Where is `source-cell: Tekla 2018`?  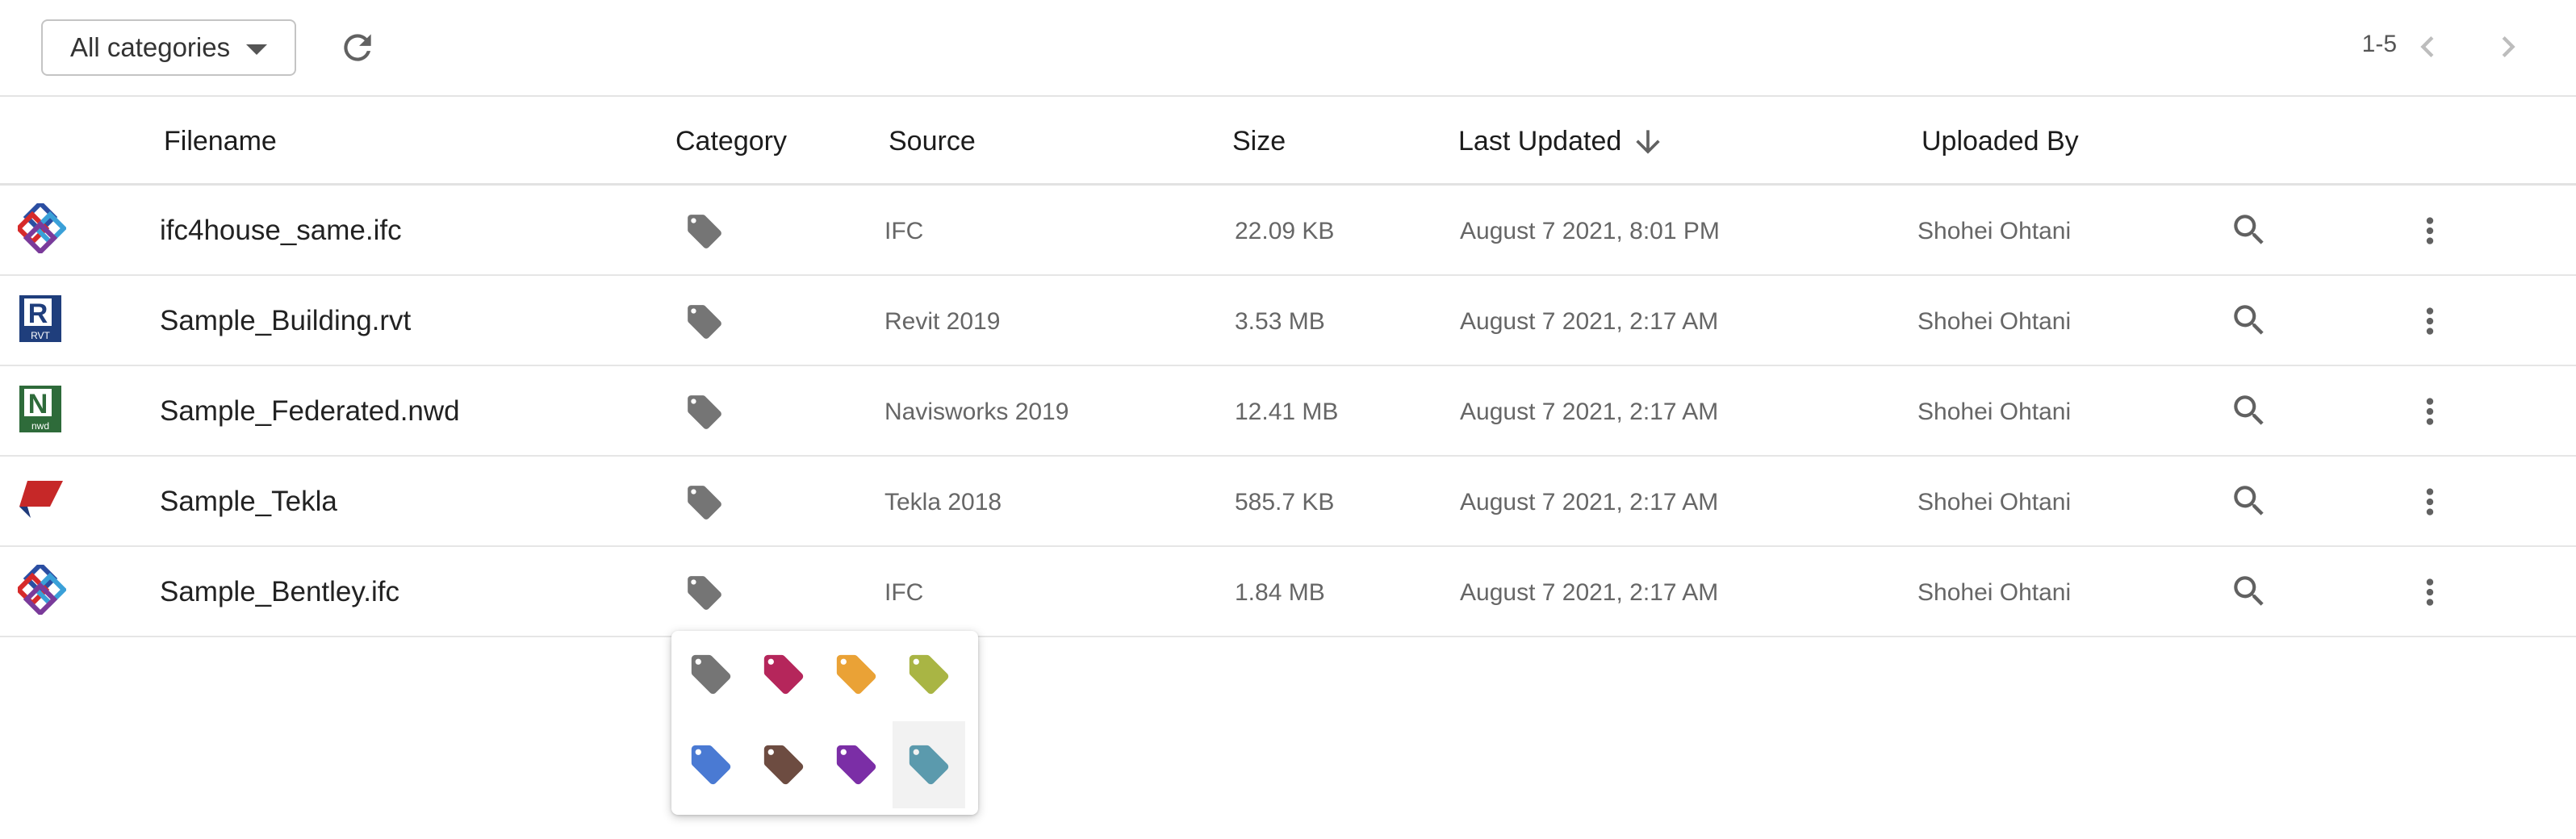
source-cell: Tekla 2018 is located at coordinates (943, 502).